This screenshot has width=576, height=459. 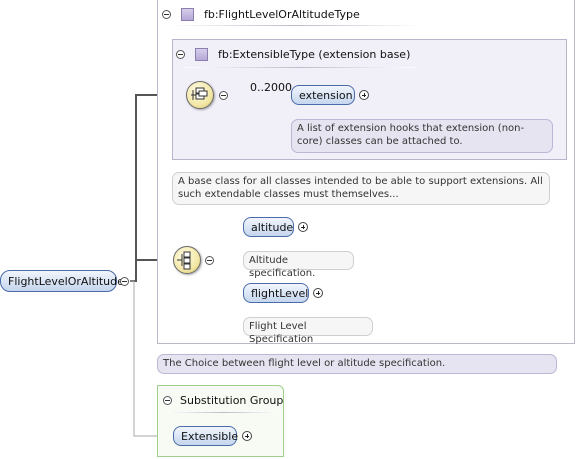 What do you see at coordinates (323, 95) in the screenshot?
I see `extension-element: extension` at bounding box center [323, 95].